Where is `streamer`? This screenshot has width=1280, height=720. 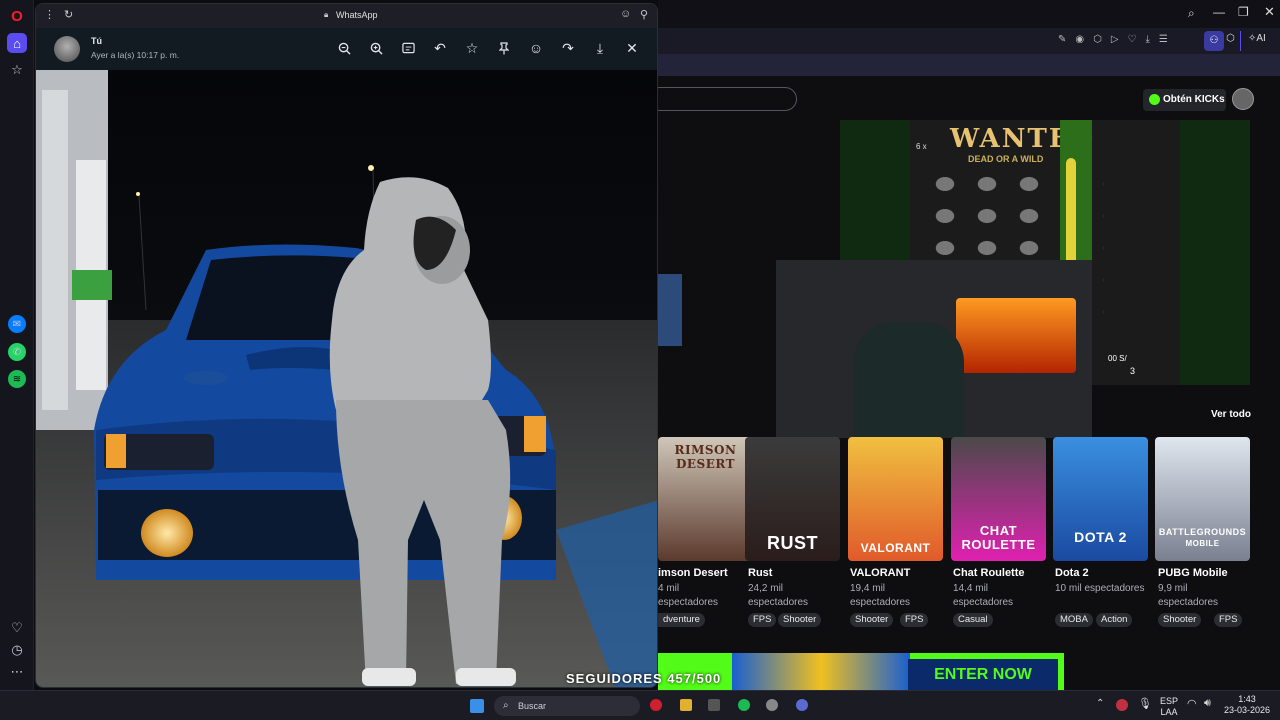
streamer is located at coordinates (909, 380).